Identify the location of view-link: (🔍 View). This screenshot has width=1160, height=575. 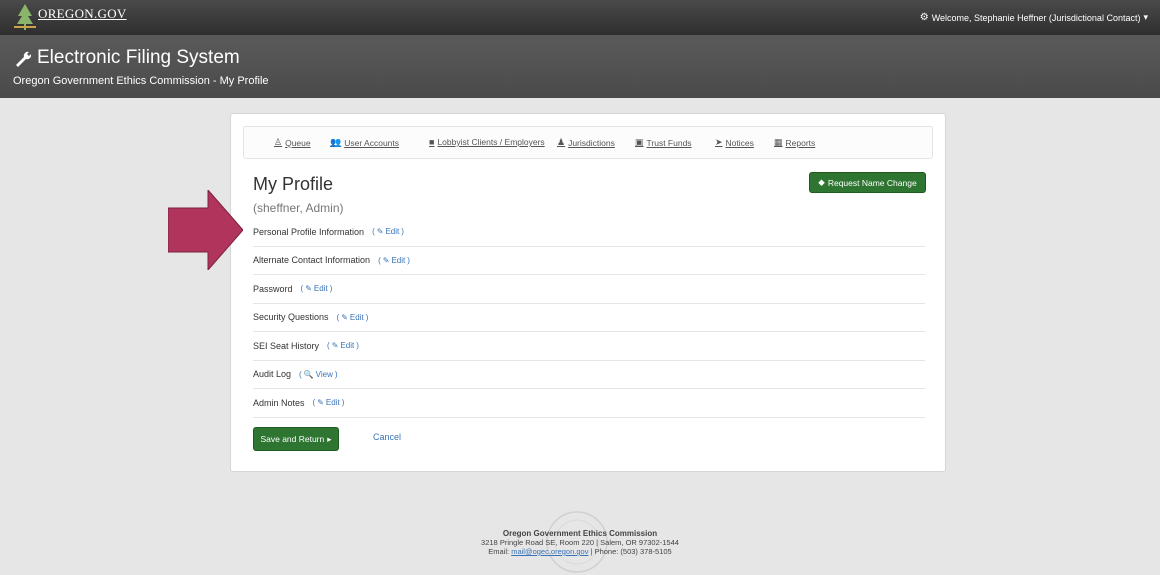
(318, 374).